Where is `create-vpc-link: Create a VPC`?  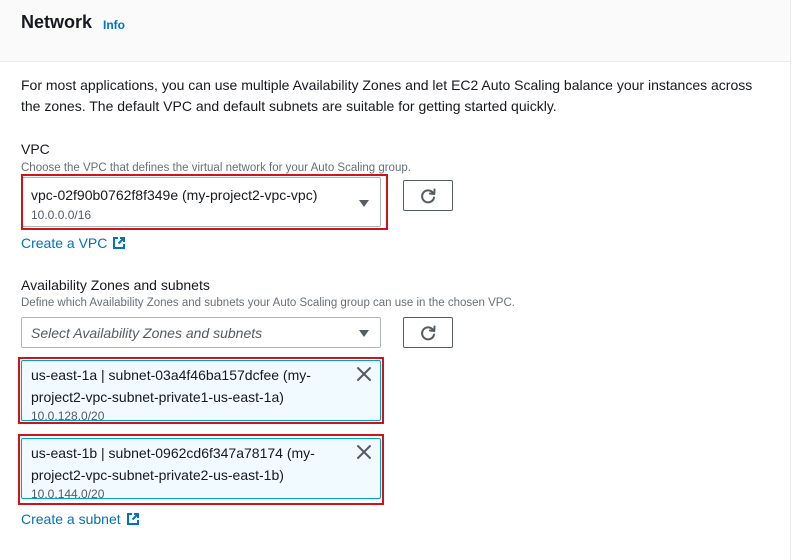
create-vpc-link: Create a VPC is located at coordinates (73, 243).